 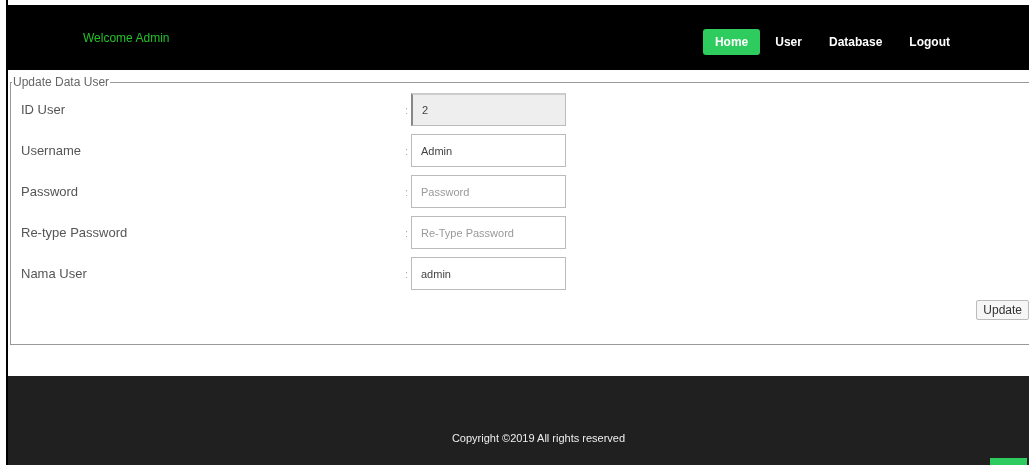 What do you see at coordinates (855, 42) in the screenshot?
I see `nav-link: Database` at bounding box center [855, 42].